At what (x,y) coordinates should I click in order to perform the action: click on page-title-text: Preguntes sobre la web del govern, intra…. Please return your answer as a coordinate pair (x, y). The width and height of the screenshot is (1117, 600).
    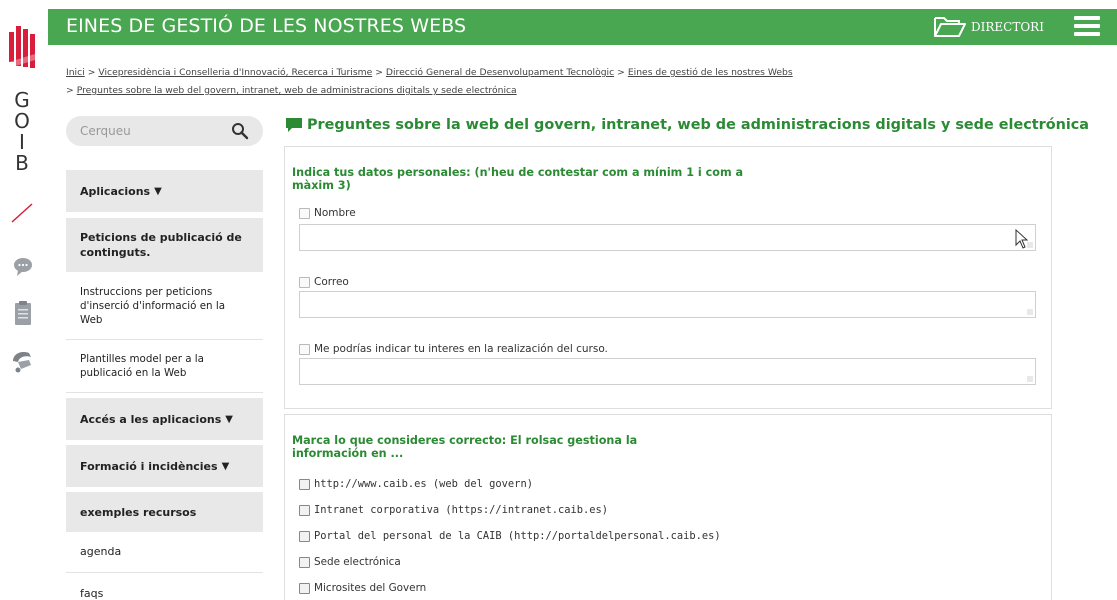
    Looking at the image, I should click on (698, 125).